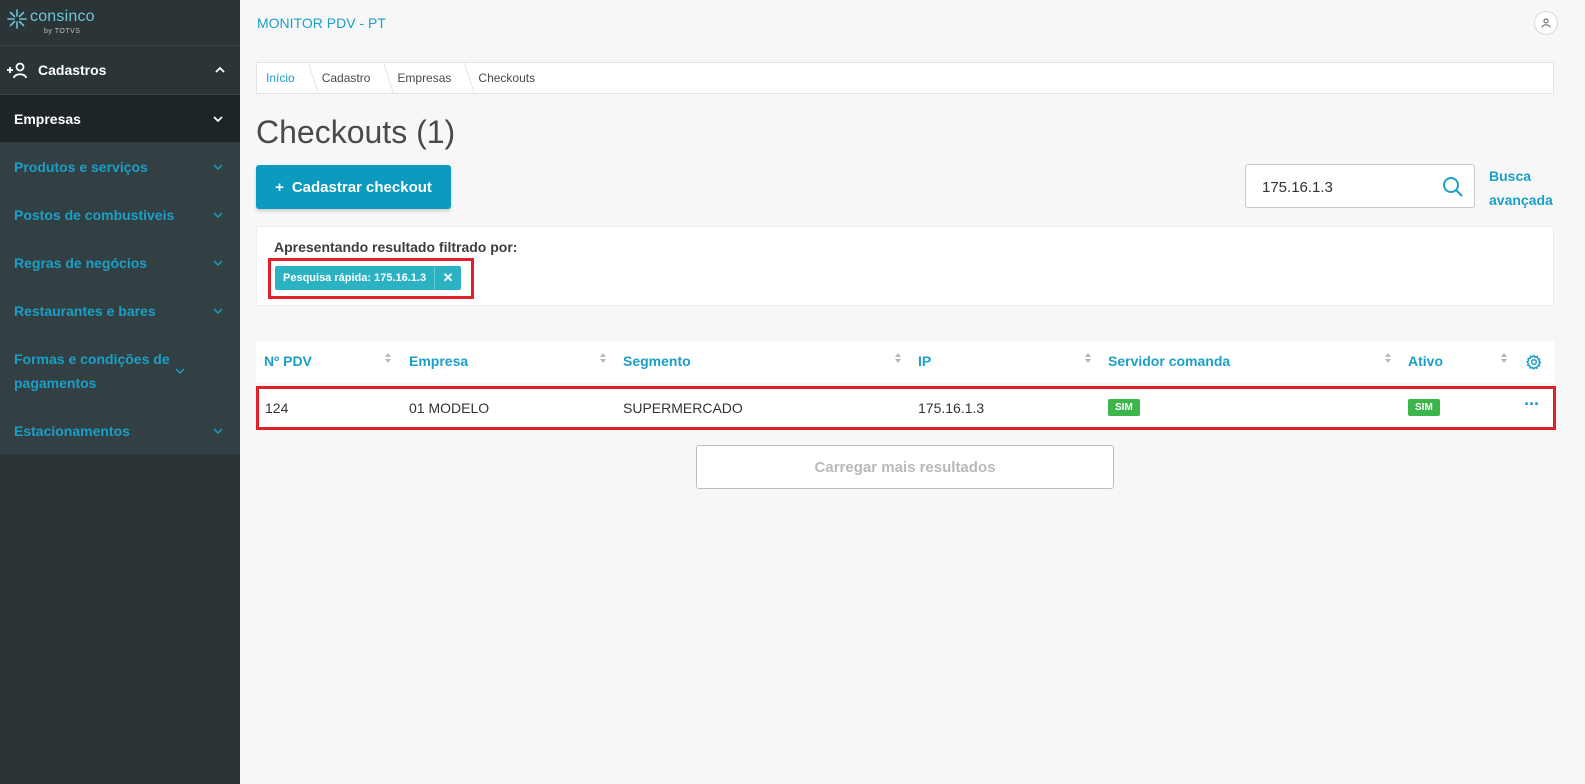 The height and width of the screenshot is (784, 1585). I want to click on filter-label: Apresentando resultado filtrado por:, so click(396, 247).